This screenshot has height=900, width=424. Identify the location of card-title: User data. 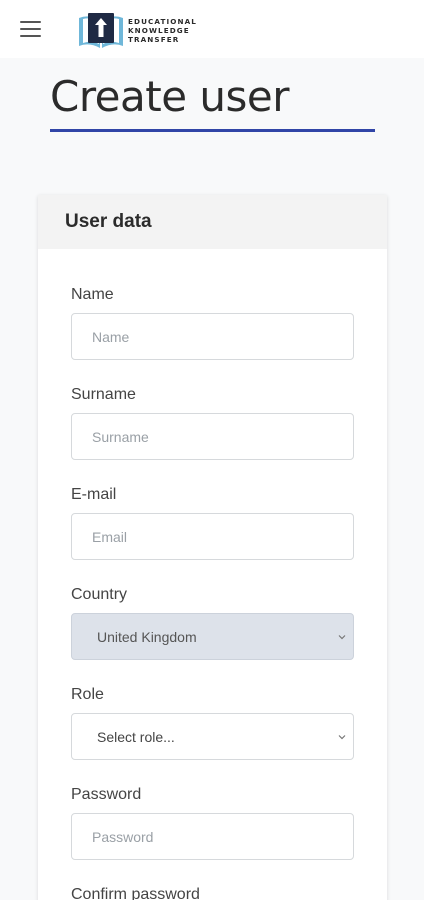
(108, 221).